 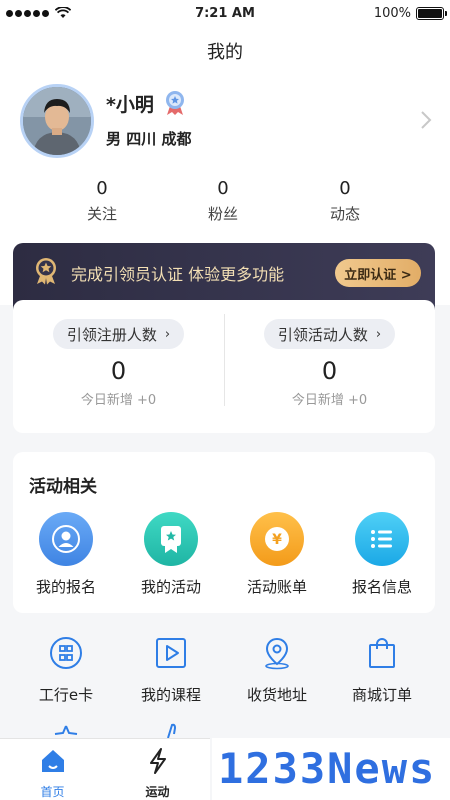 What do you see at coordinates (276, 695) in the screenshot?
I see `item-label: 收货地址` at bounding box center [276, 695].